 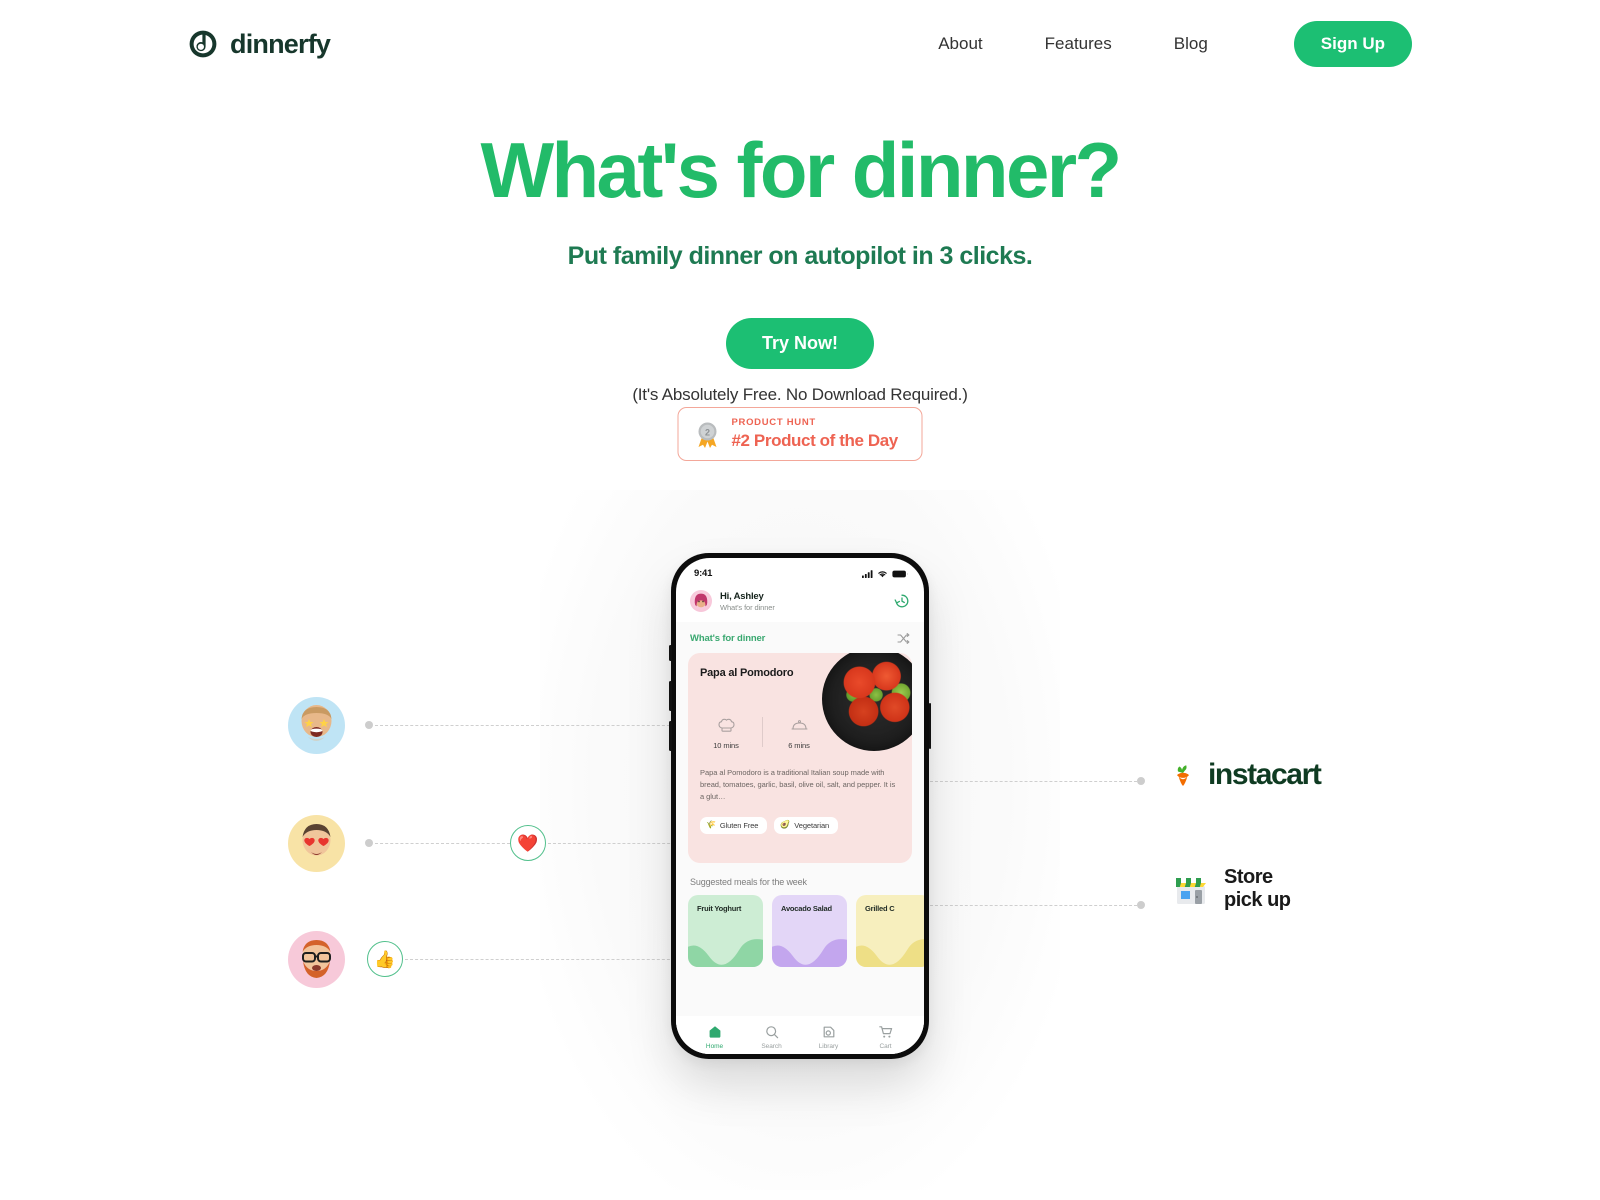 What do you see at coordinates (1191, 44) in the screenshot?
I see `nav-item-blog: Blog` at bounding box center [1191, 44].